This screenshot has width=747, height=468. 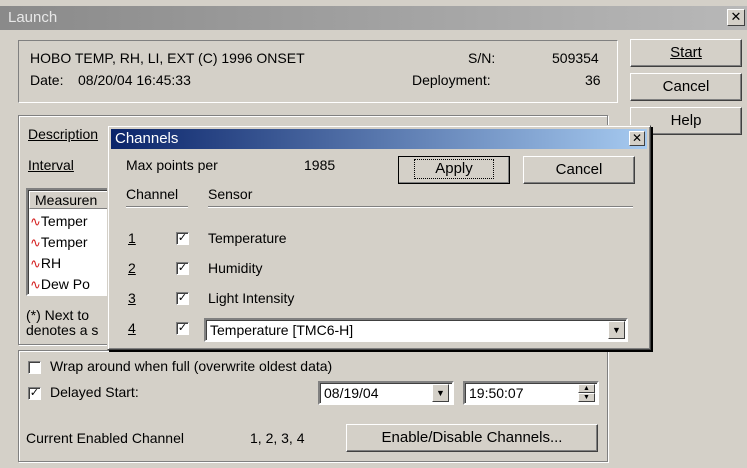 I want to click on list-item: ∿RH, so click(x=60, y=263).